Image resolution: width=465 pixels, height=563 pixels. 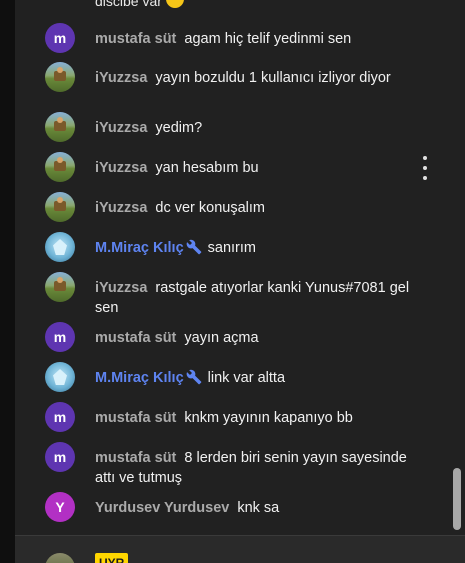 What do you see at coordinates (260, 248) in the screenshot?
I see `message-body: M.Miraç Kılıç sanırım` at bounding box center [260, 248].